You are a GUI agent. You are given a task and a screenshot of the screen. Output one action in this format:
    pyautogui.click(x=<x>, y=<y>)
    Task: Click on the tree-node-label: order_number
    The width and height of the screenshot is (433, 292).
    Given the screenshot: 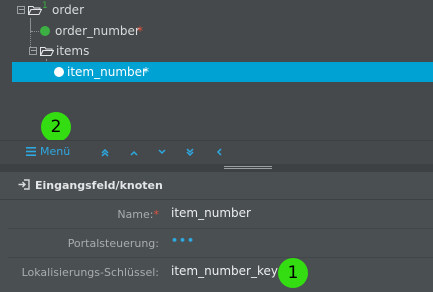 What is the action you would take?
    pyautogui.click(x=97, y=31)
    